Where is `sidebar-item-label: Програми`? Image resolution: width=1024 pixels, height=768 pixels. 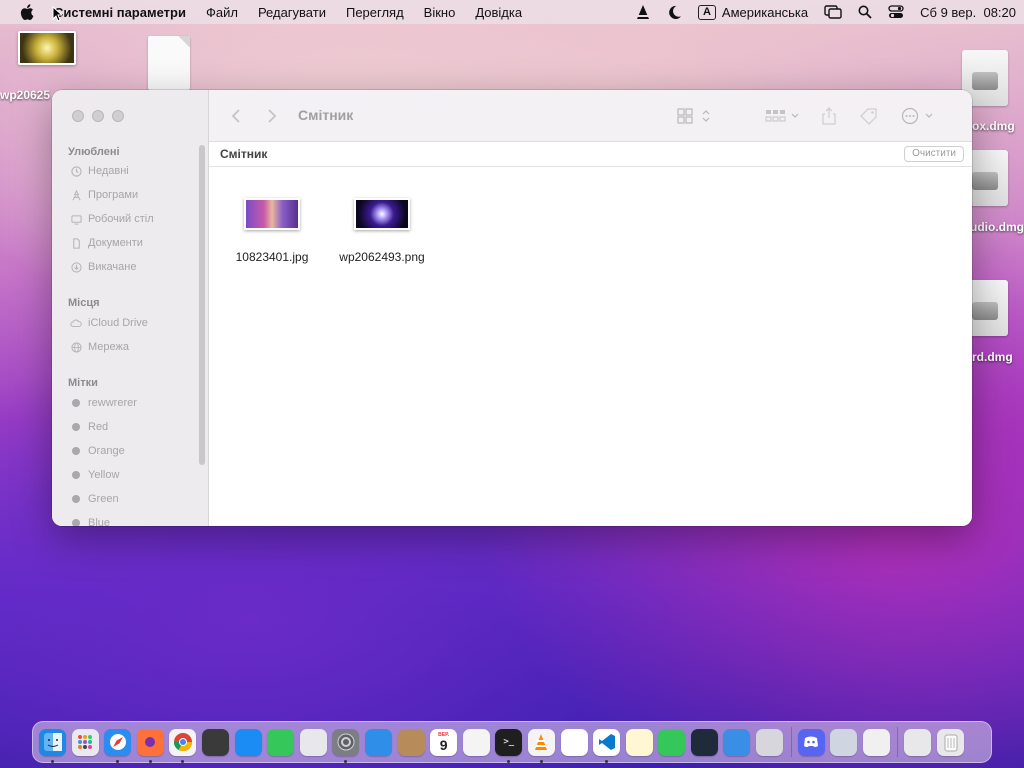 sidebar-item-label: Програми is located at coordinates (113, 195).